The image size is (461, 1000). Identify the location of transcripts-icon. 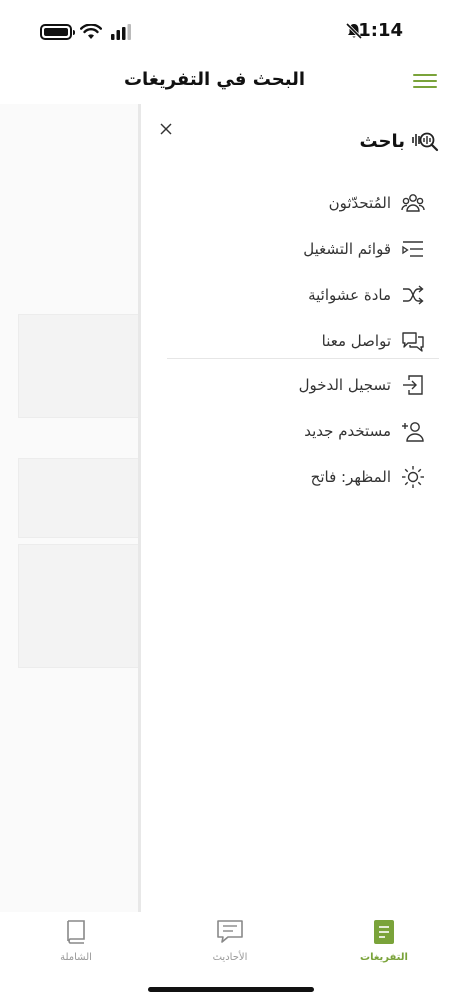
(384, 932).